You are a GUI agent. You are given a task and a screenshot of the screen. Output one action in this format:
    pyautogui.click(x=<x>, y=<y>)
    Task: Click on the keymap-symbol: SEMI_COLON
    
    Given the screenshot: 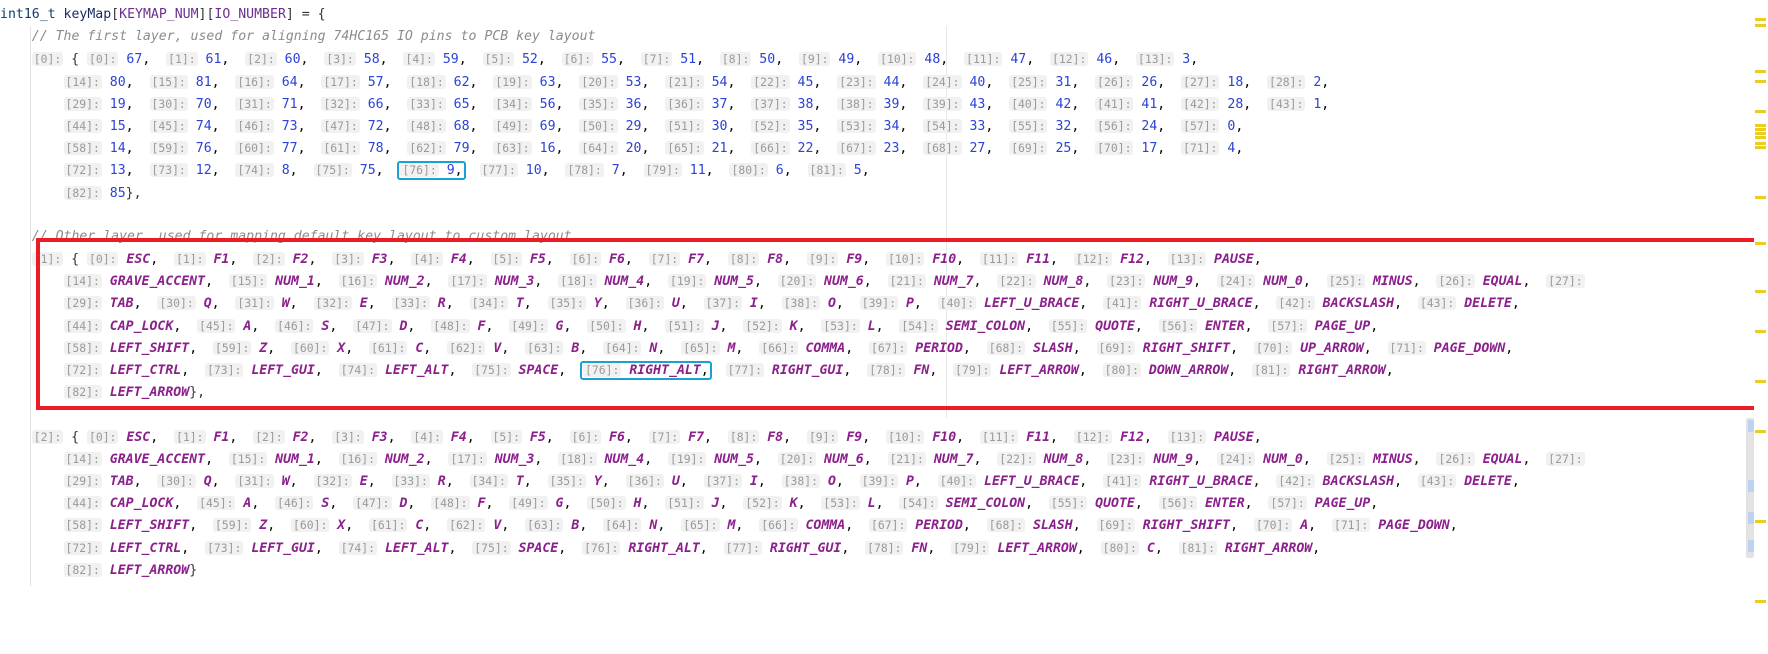 What is the action you would take?
    pyautogui.click(x=985, y=326)
    